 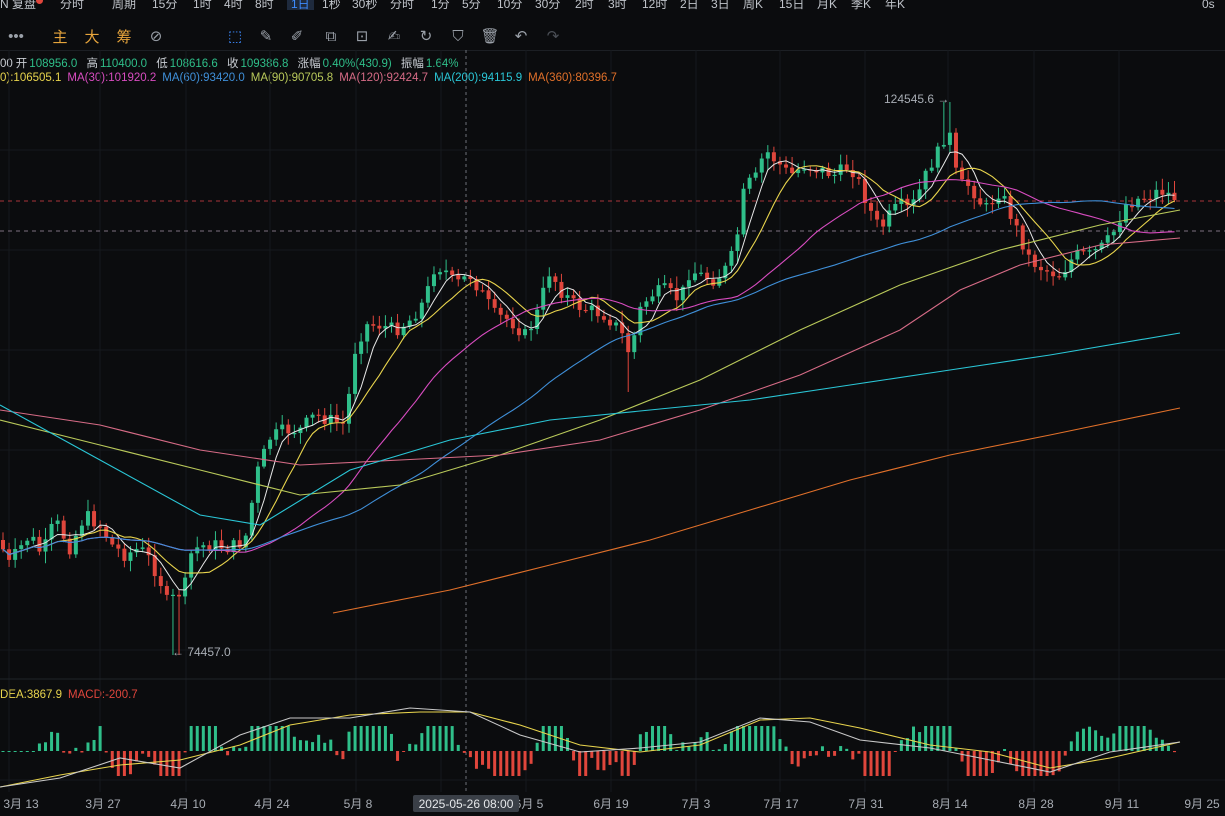 I want to click on high-price-label: 124545.6 →, so click(x=916, y=99).